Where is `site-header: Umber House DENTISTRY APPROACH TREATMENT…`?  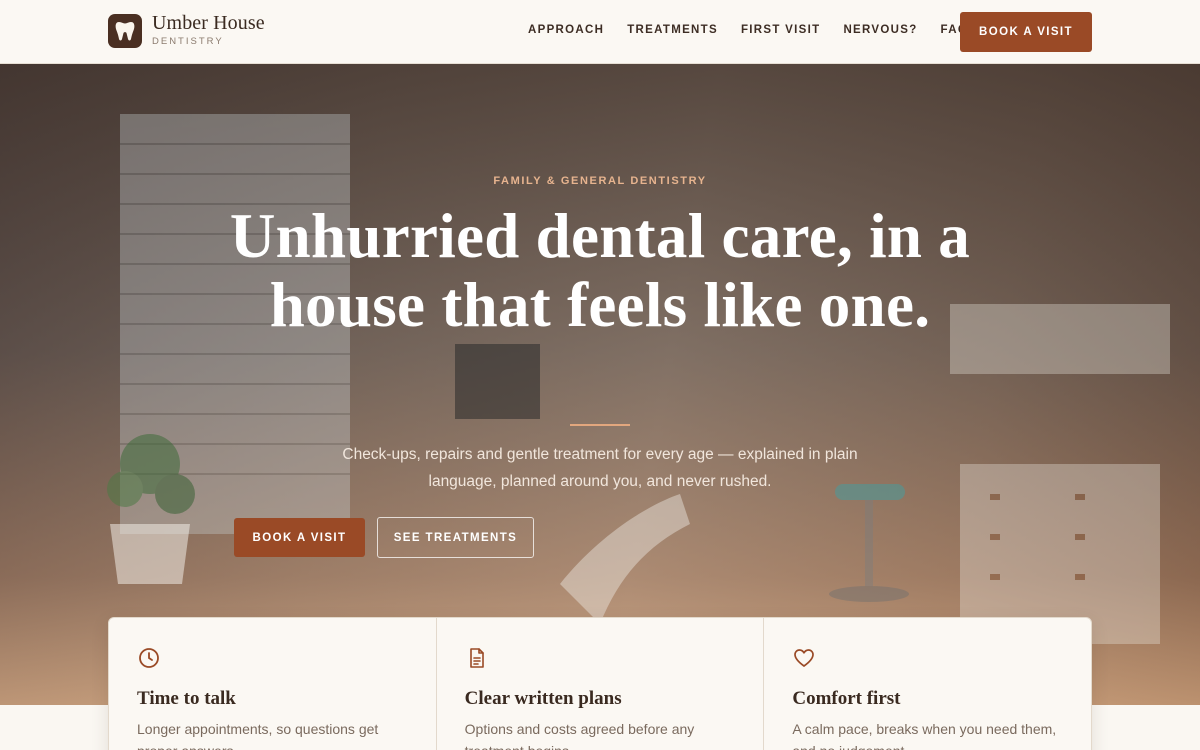 site-header: Umber House DENTISTRY APPROACH TREATMENT… is located at coordinates (600, 32).